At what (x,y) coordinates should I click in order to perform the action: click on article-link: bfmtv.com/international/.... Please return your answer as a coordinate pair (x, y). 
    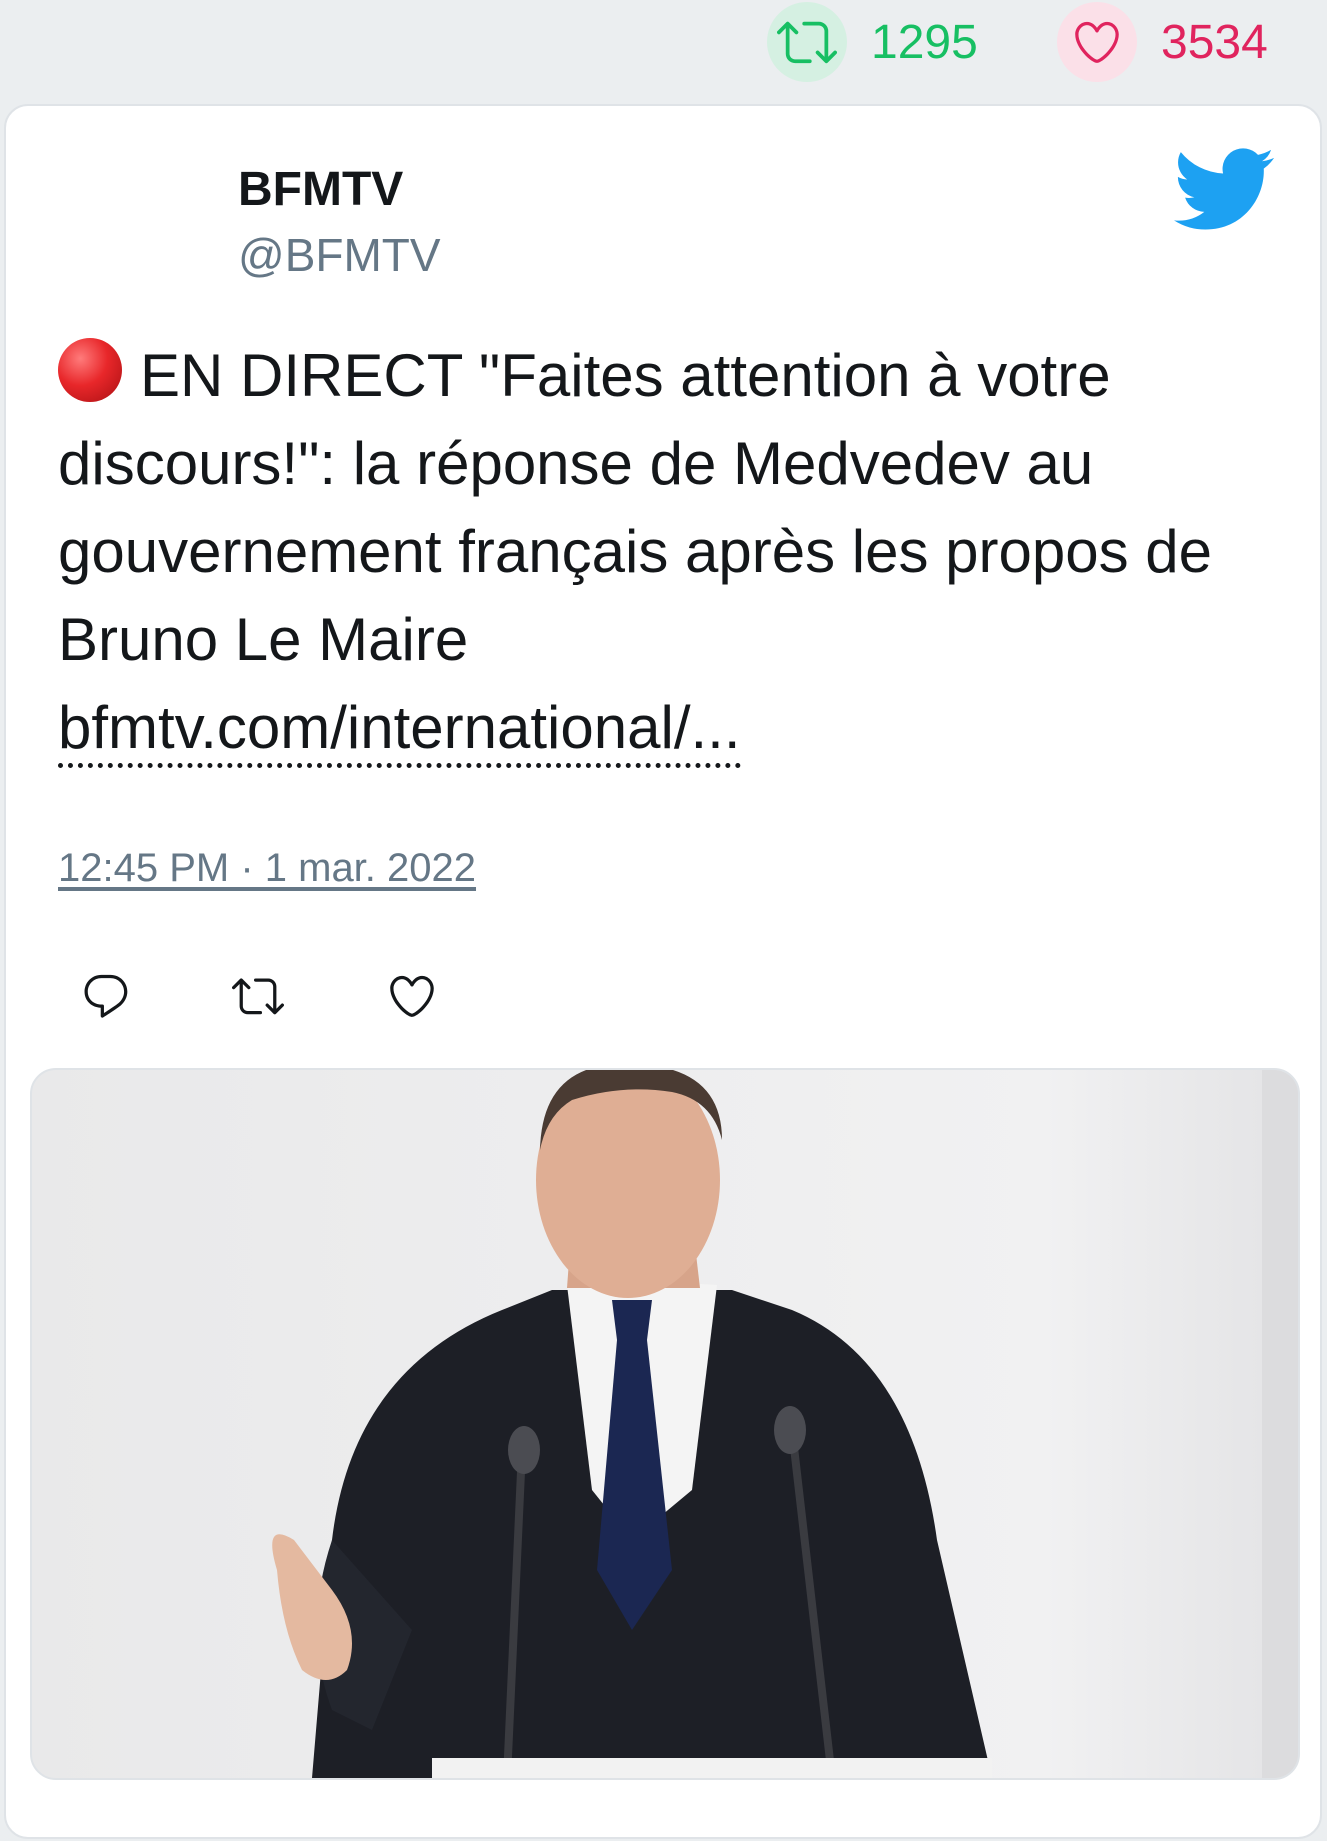
    Looking at the image, I should click on (399, 731).